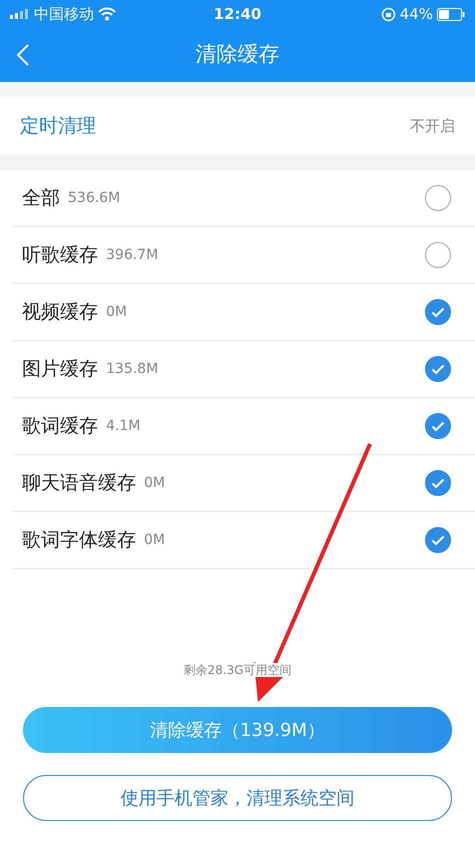 Image resolution: width=475 pixels, height=841 pixels. Describe the element at coordinates (238, 54) in the screenshot. I see `page-title: 清除缓存` at that location.